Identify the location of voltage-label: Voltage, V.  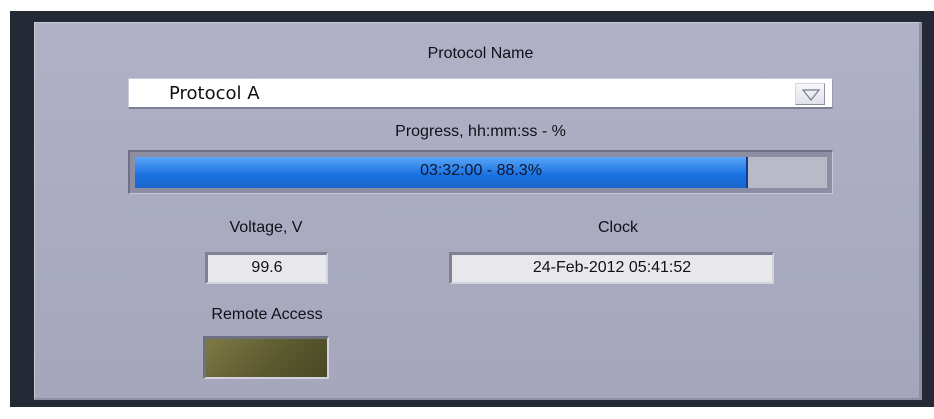
(266, 227).